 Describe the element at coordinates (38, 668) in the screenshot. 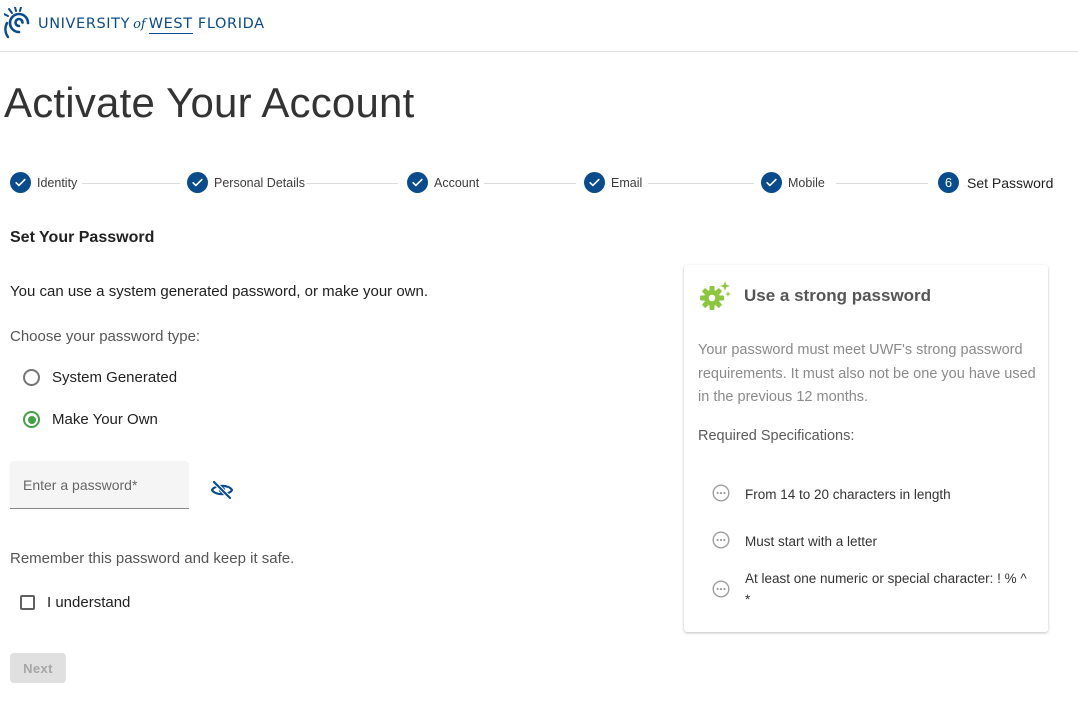

I see `next-button: Next` at that location.